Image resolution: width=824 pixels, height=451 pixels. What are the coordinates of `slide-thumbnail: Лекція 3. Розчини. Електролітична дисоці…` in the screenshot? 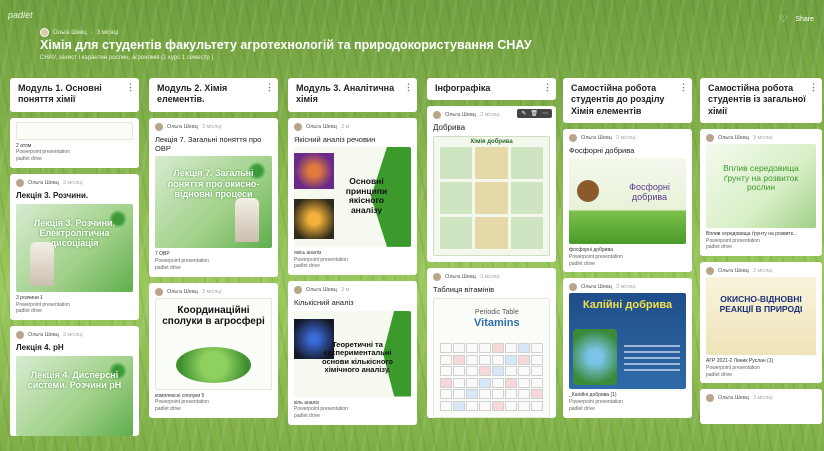 It's located at (74, 247).